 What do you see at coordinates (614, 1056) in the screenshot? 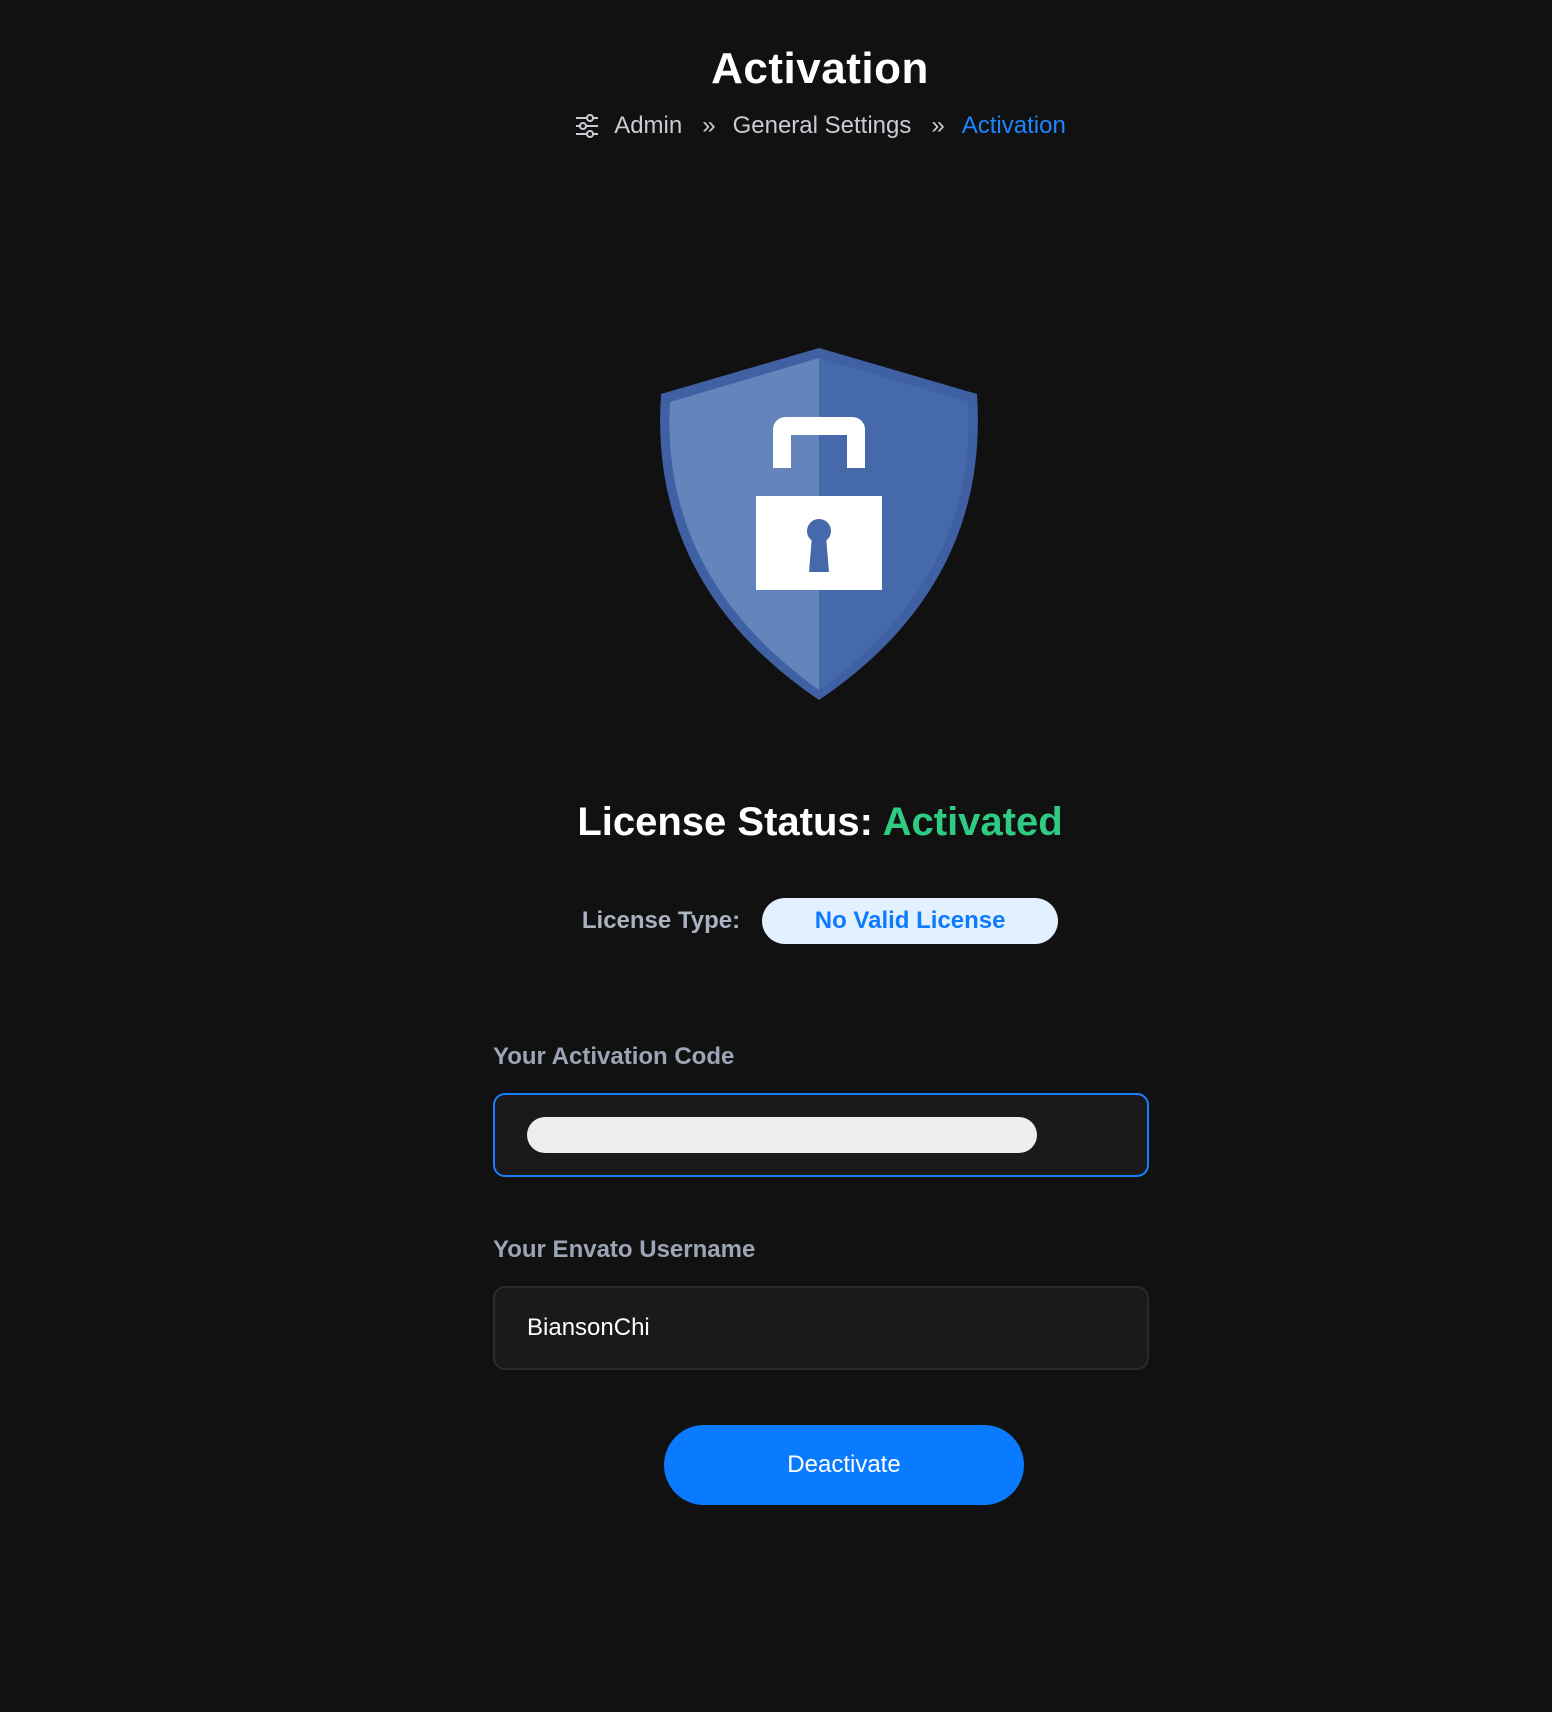
I see `activation-code-label: Your Activation Code` at bounding box center [614, 1056].